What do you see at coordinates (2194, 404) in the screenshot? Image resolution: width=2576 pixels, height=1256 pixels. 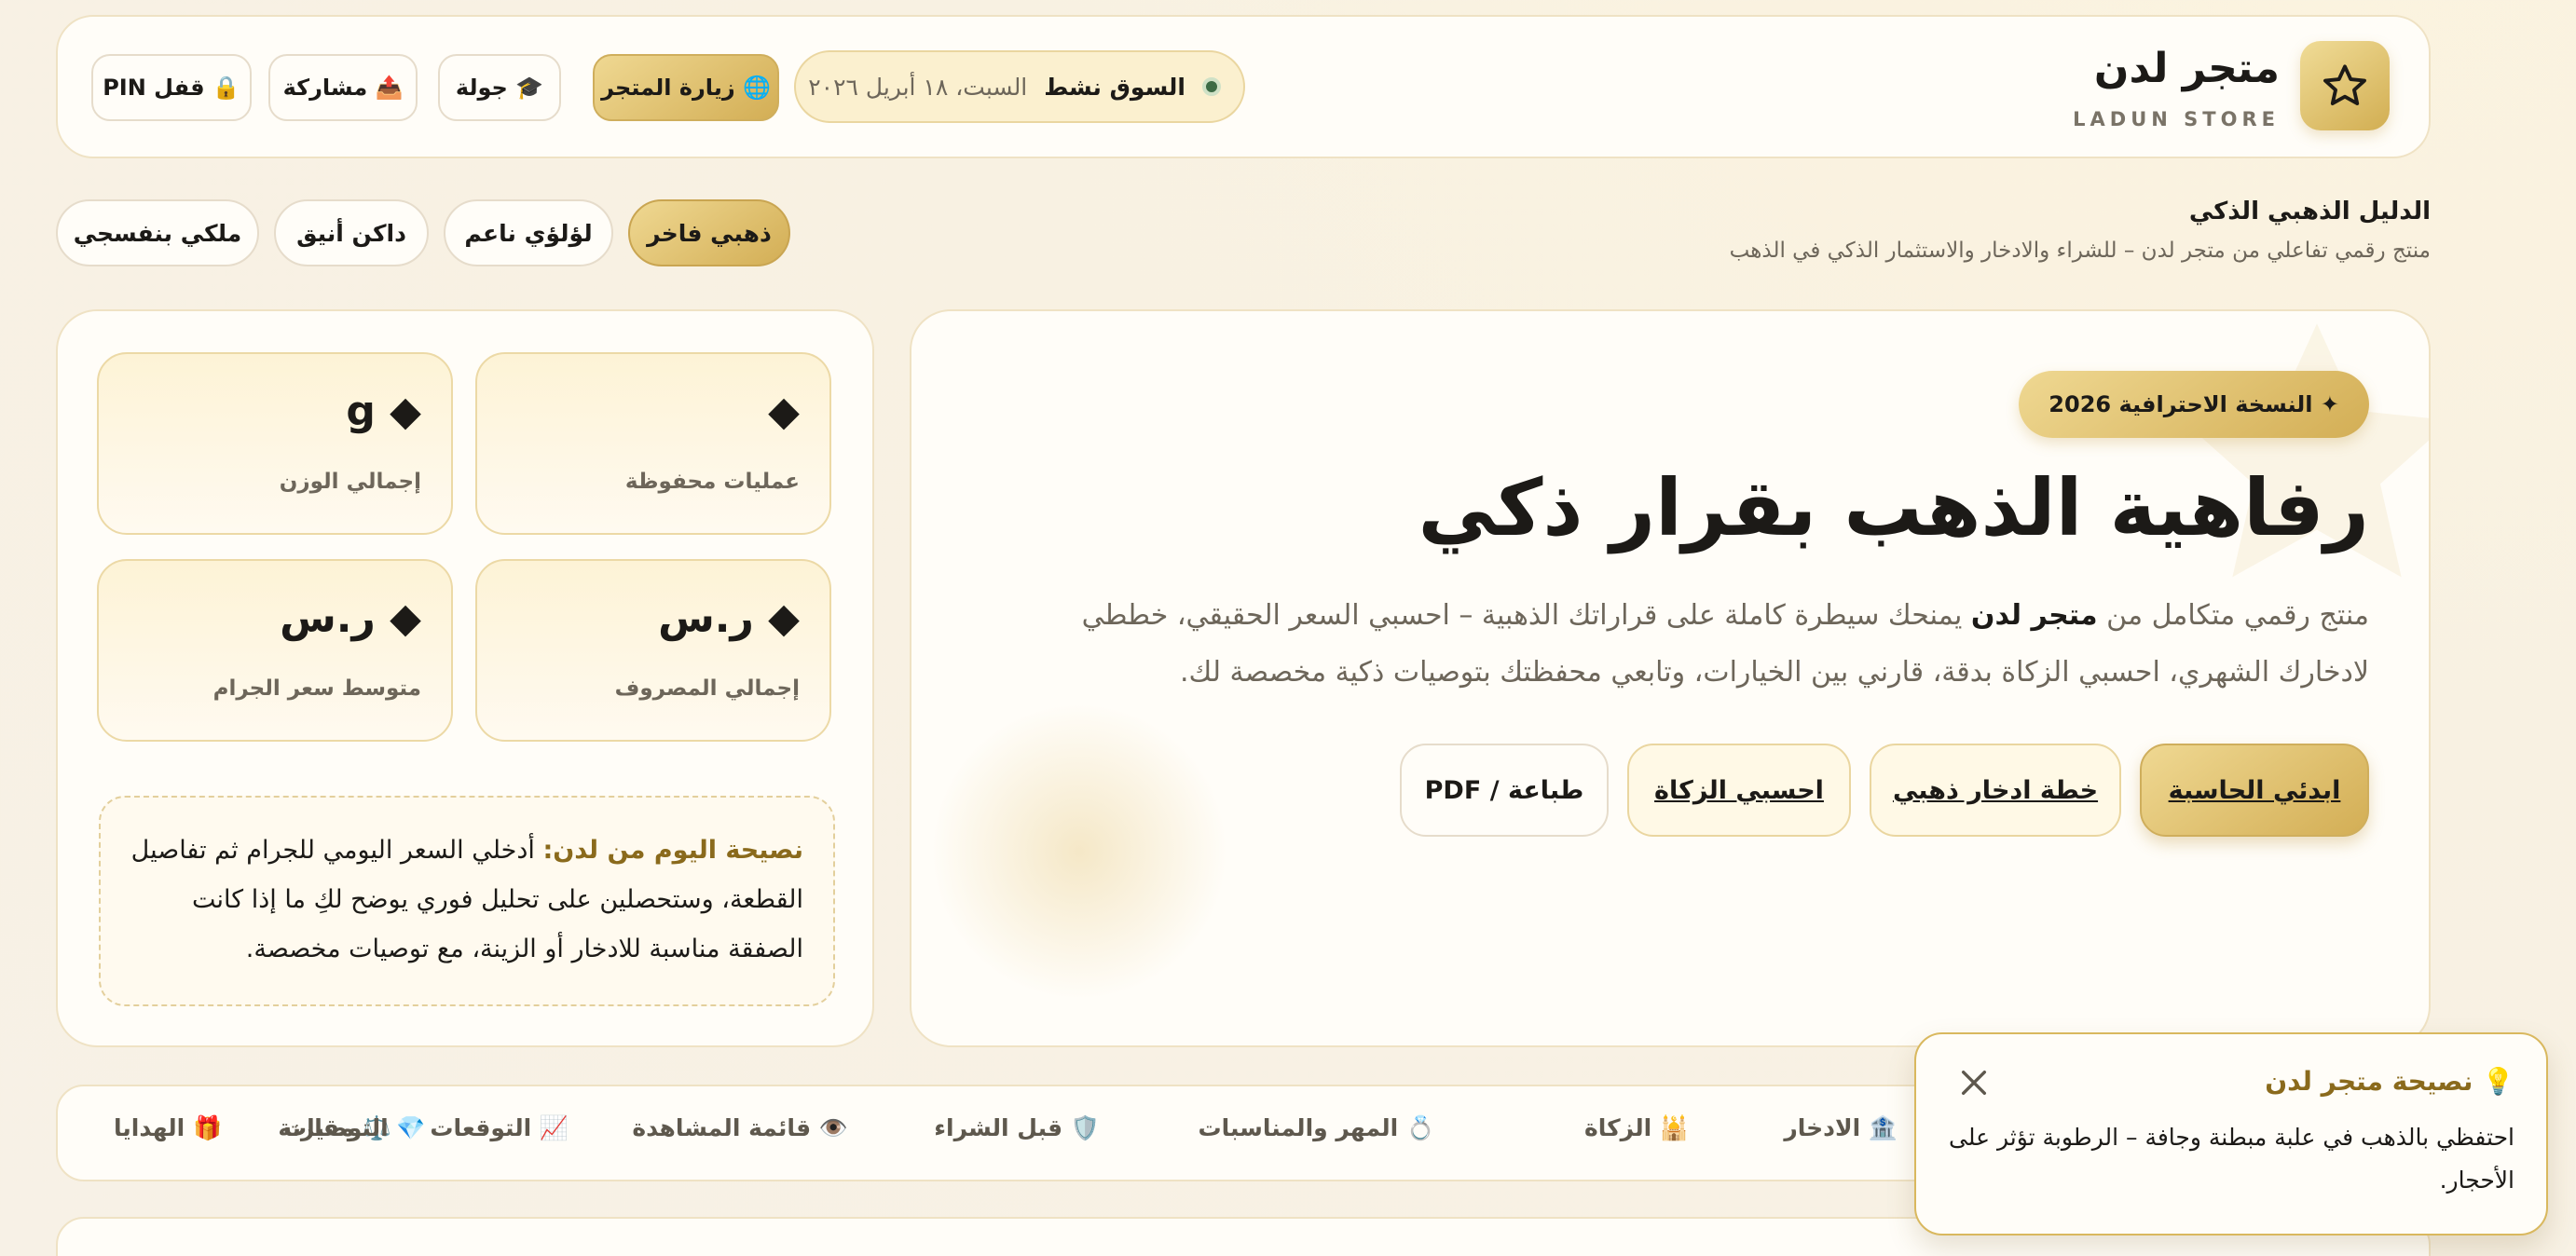 I see `edition-badge: ✦ النسخة الاحترافية 2026` at bounding box center [2194, 404].